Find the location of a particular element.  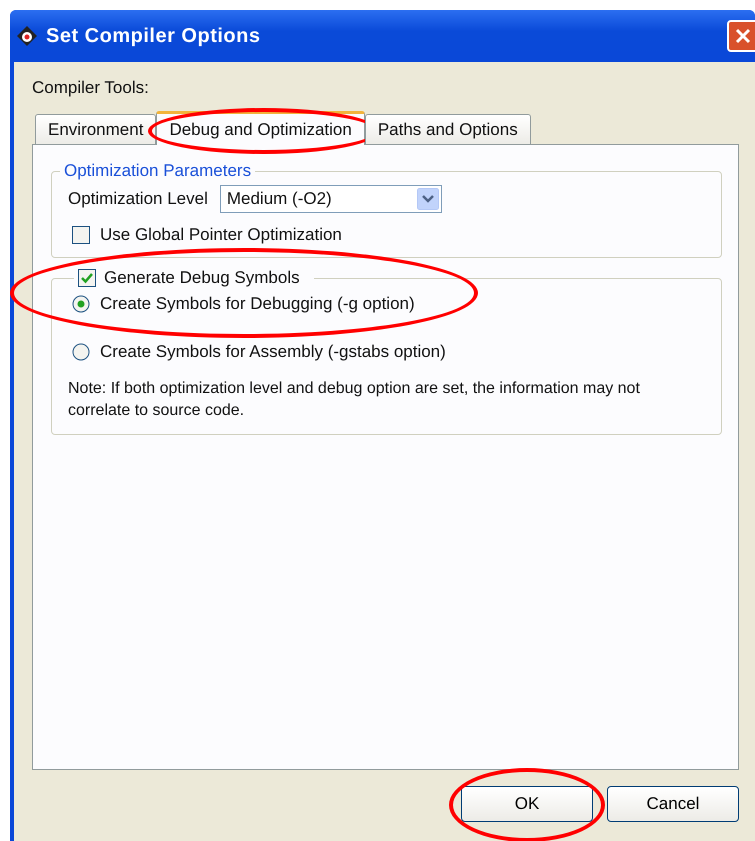

optimization-level-dropdown: Medium (-O2) is located at coordinates (331, 199).